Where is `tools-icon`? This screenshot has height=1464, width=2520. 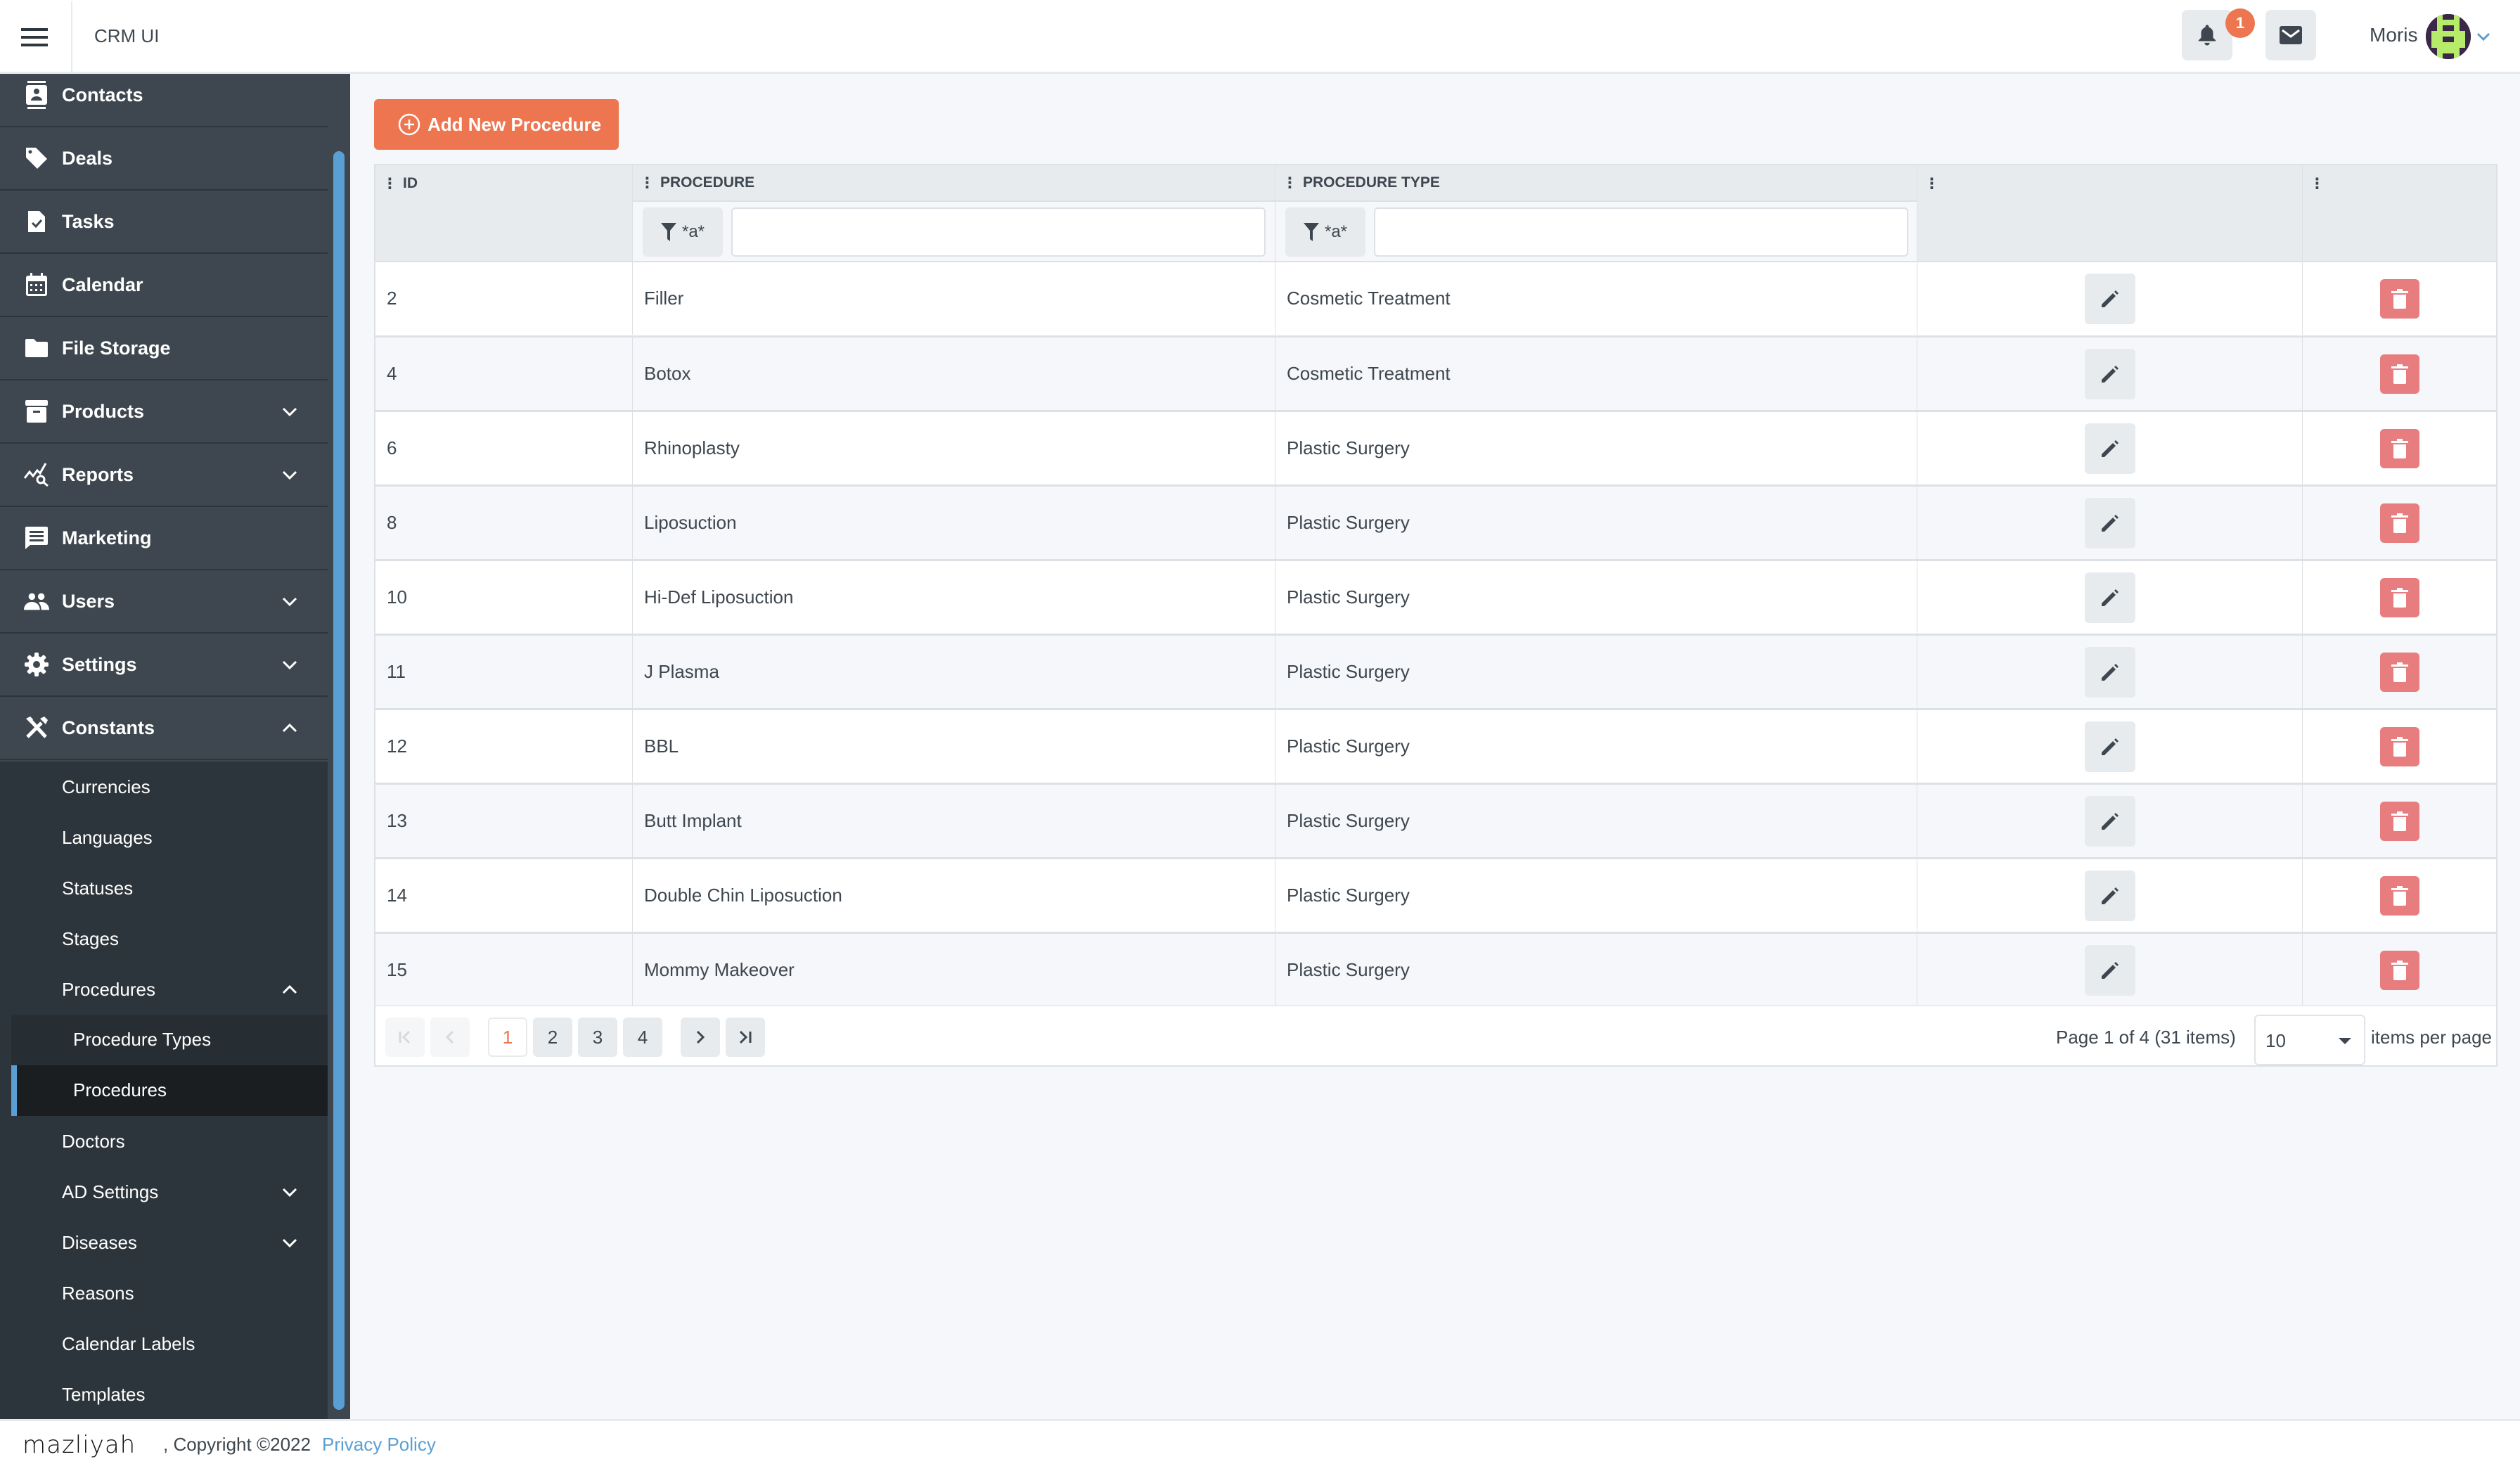 tools-icon is located at coordinates (36, 727).